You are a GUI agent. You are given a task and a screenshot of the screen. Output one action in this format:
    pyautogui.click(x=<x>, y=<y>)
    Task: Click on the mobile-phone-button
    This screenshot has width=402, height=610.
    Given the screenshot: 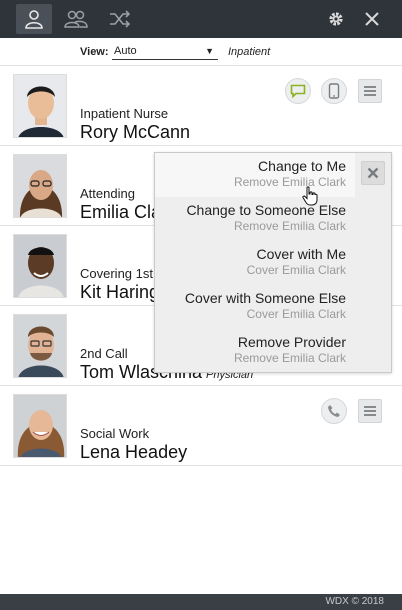 What is the action you would take?
    pyautogui.click(x=334, y=91)
    